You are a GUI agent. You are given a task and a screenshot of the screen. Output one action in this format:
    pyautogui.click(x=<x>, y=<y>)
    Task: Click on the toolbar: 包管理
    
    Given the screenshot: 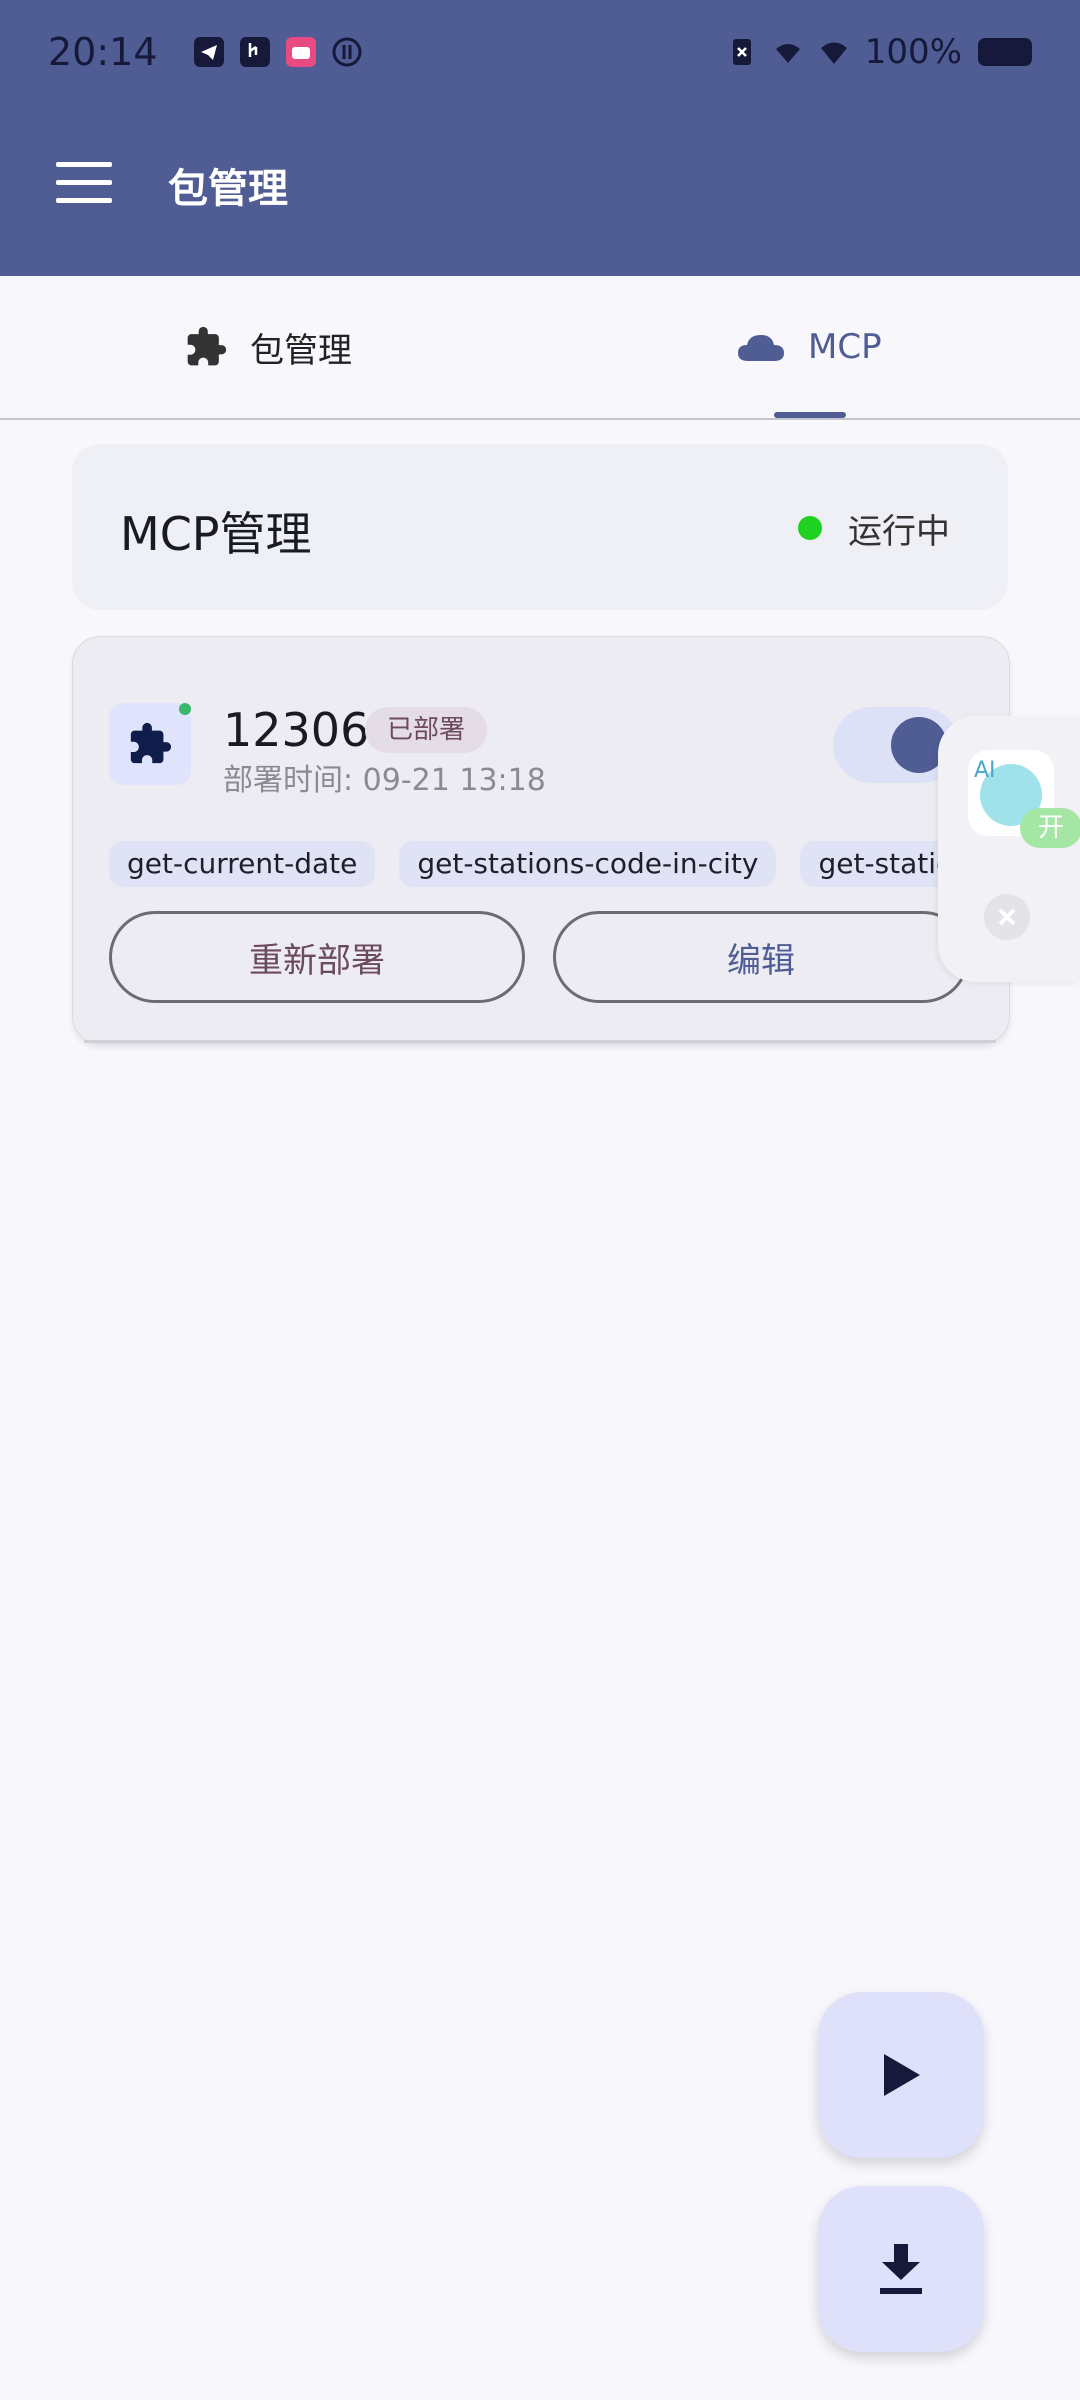 What is the action you would take?
    pyautogui.click(x=540, y=190)
    